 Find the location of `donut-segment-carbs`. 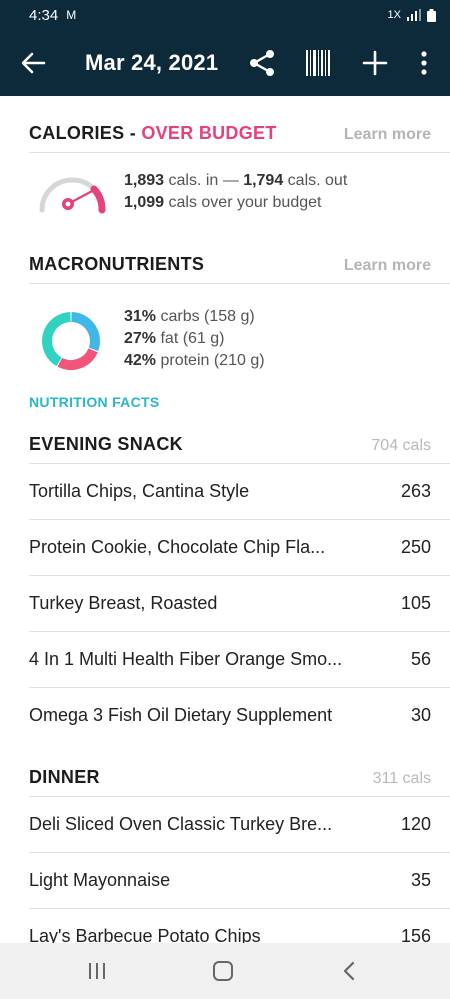

donut-segment-carbs is located at coordinates (85, 332).